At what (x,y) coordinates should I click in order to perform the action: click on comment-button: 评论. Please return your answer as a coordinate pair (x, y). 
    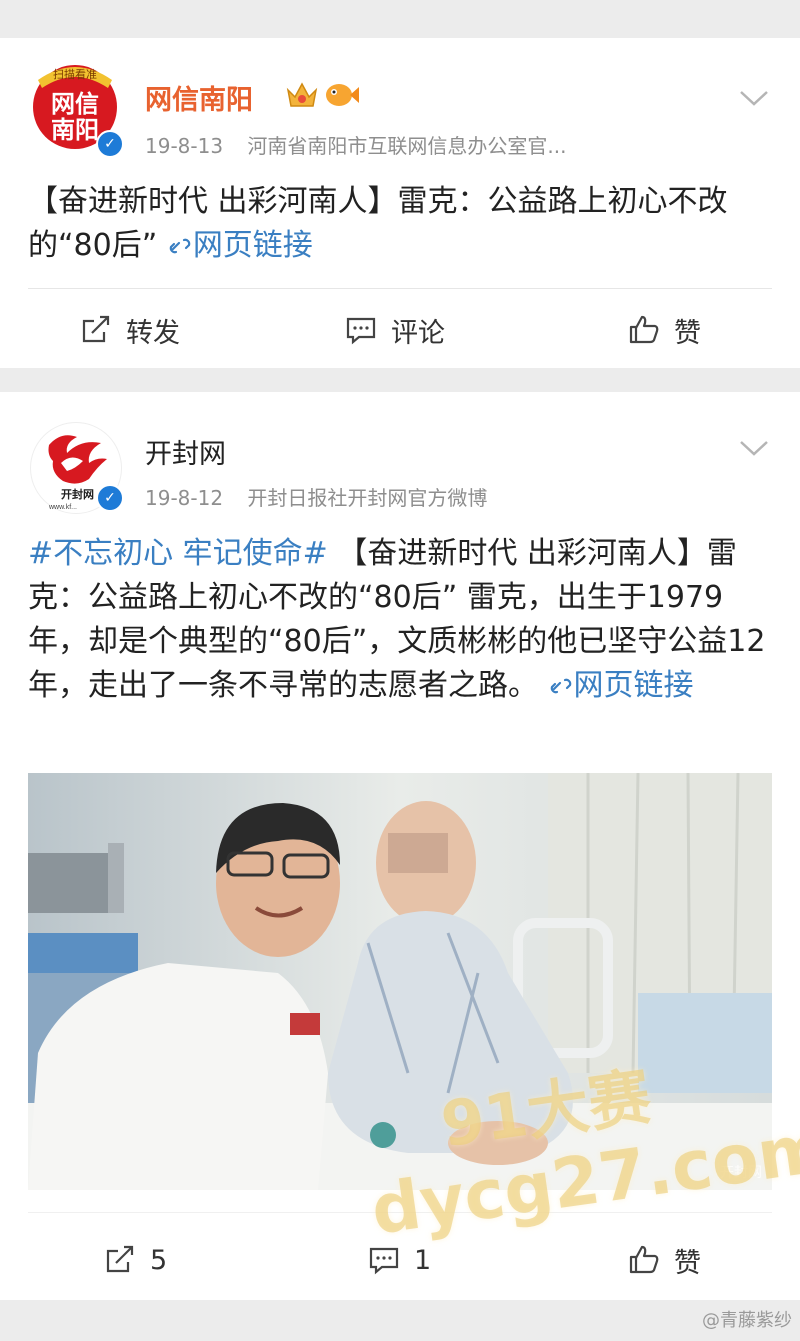
    Looking at the image, I should click on (395, 330).